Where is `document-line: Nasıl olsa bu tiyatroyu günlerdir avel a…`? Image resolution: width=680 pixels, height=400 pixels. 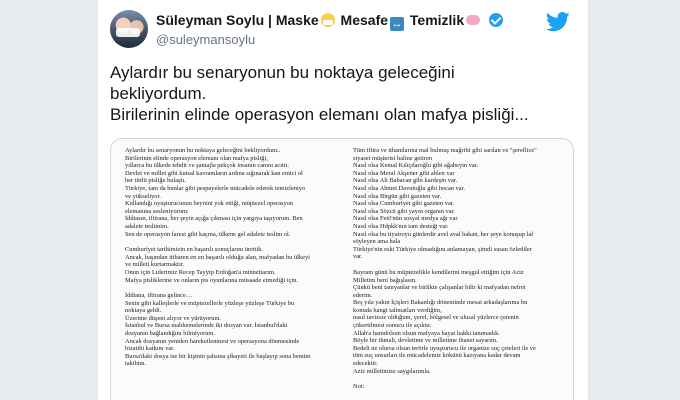
document-line: Nasıl olsa bu tiyatroyu günlerdir avel a… is located at coordinates (443, 234).